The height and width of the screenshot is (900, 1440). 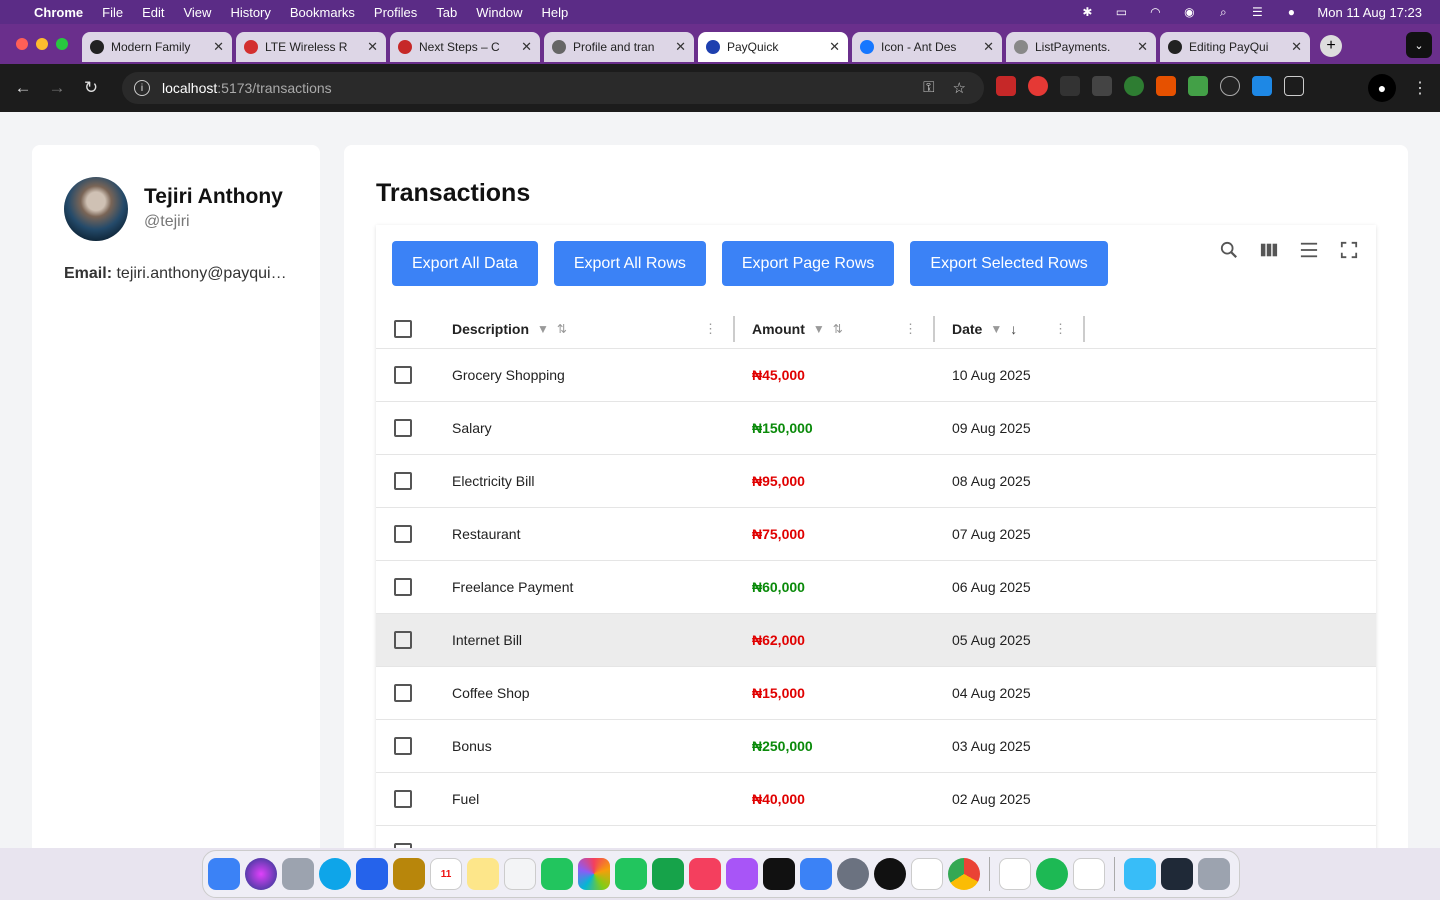 What do you see at coordinates (797, 329) in the screenshot?
I see `column-header-amount: Amount ▼ ⇅` at bounding box center [797, 329].